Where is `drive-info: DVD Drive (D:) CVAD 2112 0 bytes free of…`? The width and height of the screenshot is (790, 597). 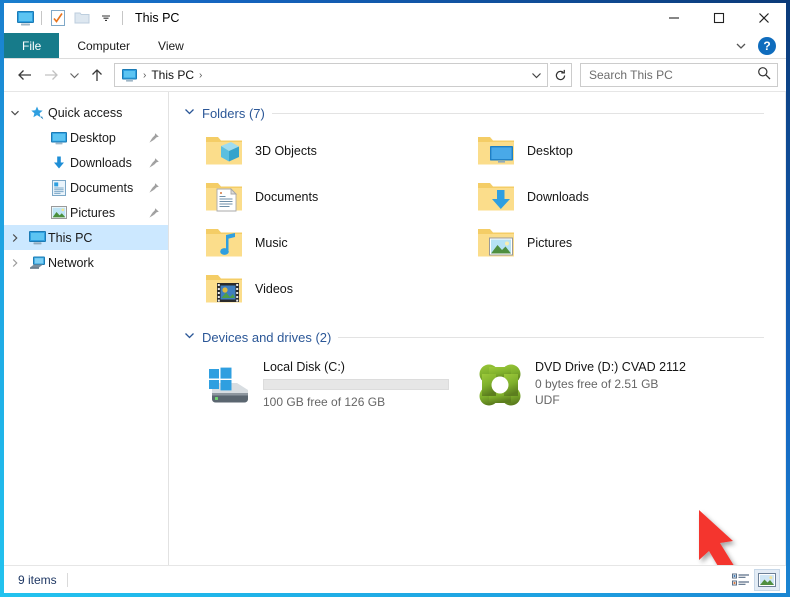
drive-info: DVD Drive (D:) CVAD 2112 0 bytes free of… is located at coordinates (610, 382).